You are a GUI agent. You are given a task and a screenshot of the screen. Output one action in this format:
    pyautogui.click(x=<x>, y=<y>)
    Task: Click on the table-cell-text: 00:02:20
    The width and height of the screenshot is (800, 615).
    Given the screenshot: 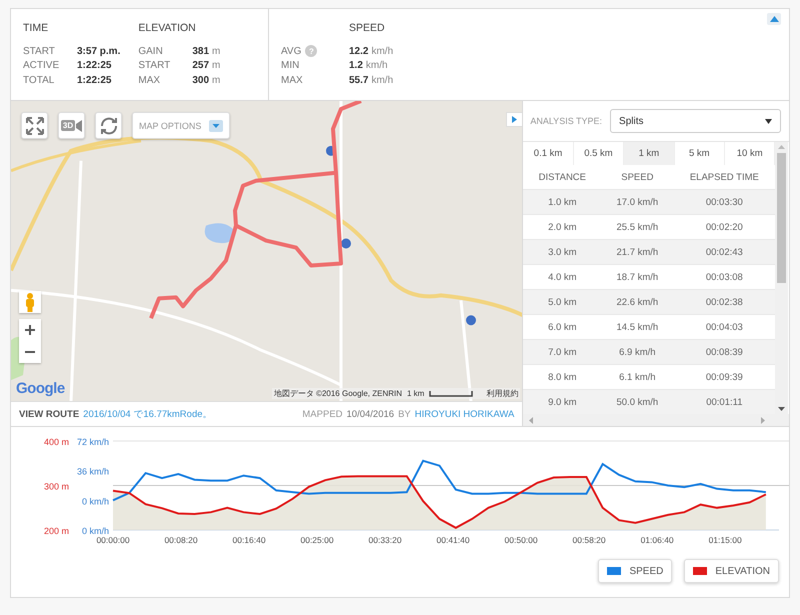 What is the action you would take?
    pyautogui.click(x=724, y=227)
    